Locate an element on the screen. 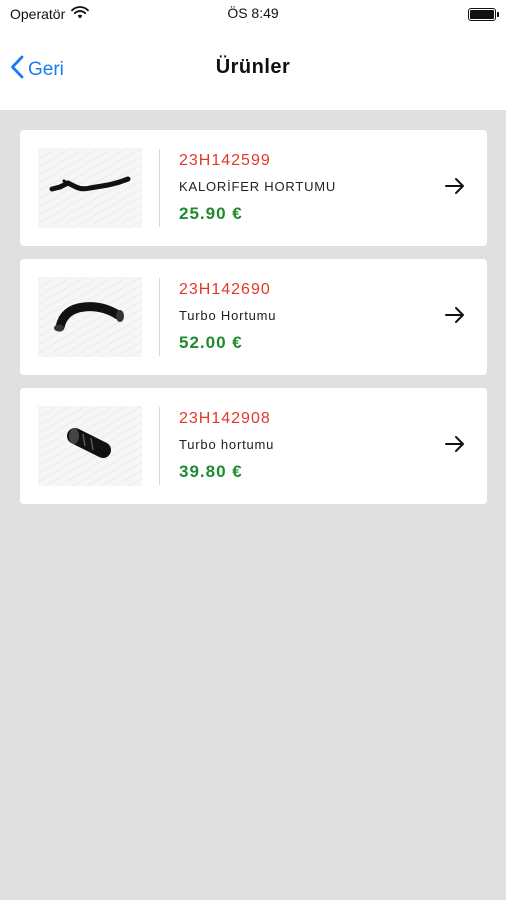 This screenshot has width=506, height=900. hose-long-icon is located at coordinates (90, 188).